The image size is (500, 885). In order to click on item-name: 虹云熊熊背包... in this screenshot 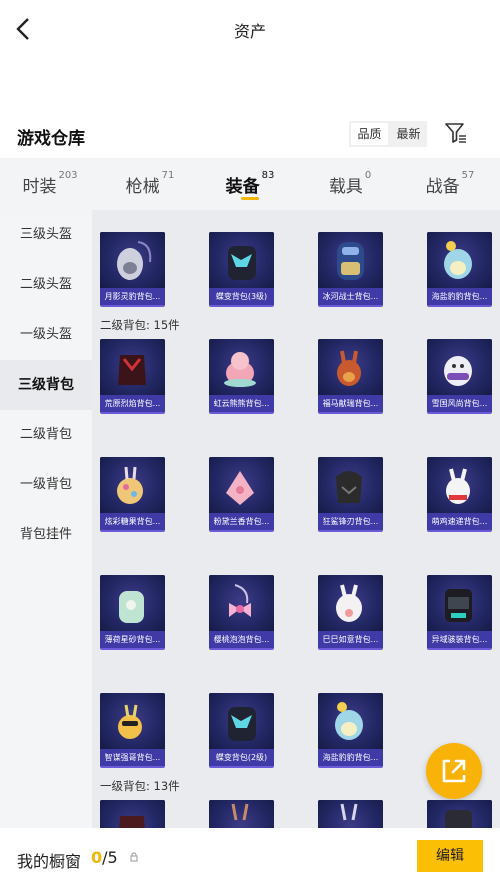, I will do `click(241, 403)`.